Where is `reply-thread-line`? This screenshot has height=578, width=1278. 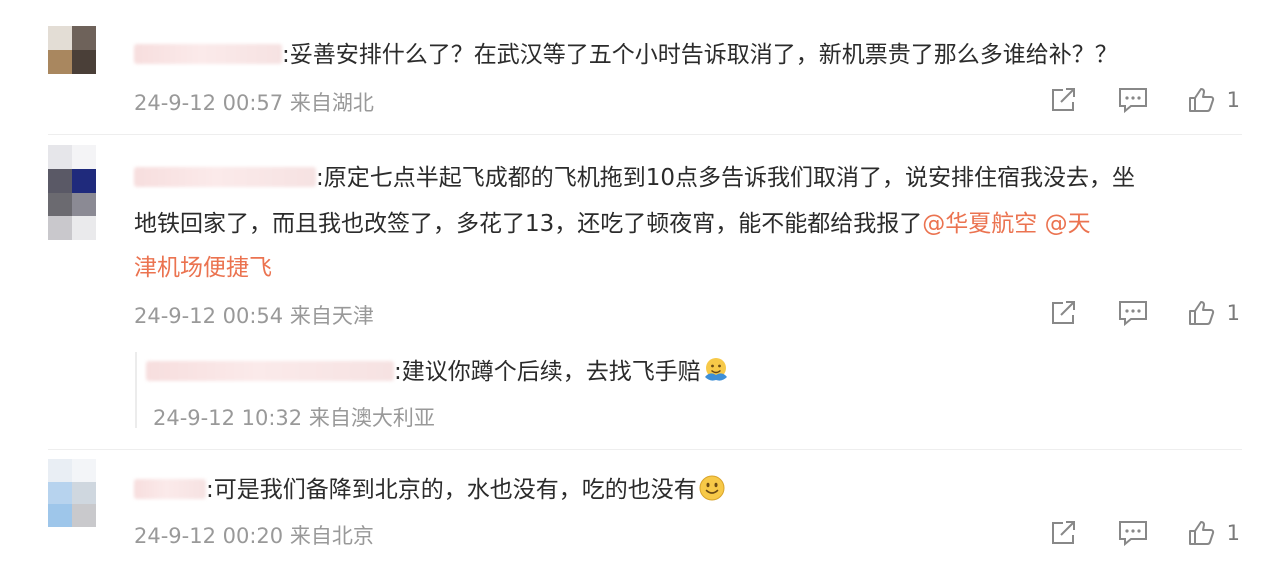 reply-thread-line is located at coordinates (136, 390).